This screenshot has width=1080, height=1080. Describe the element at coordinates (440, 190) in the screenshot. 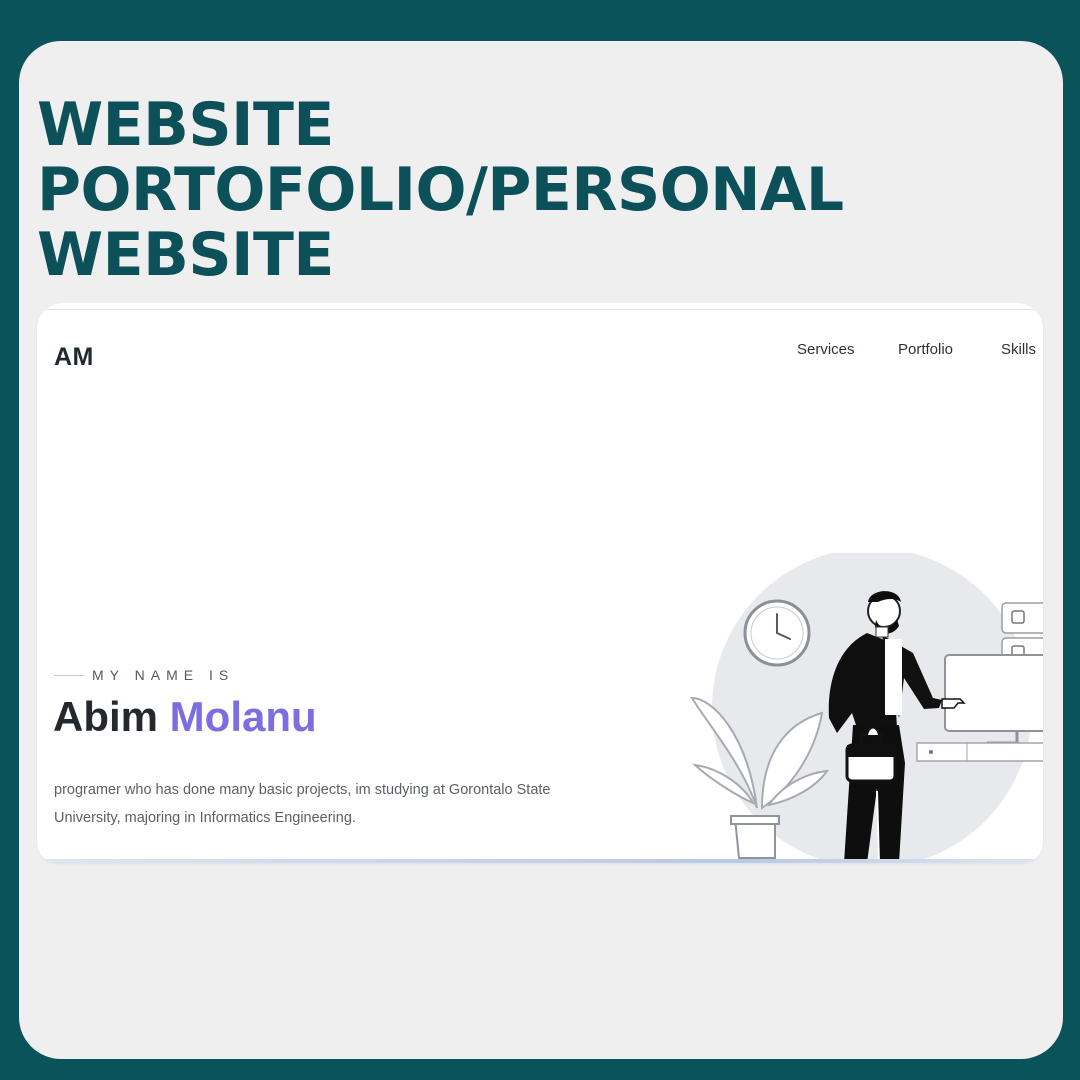

I see `promo-title: WEBSITE PORTOFOLIO/PERSONAL WEBSITE` at that location.